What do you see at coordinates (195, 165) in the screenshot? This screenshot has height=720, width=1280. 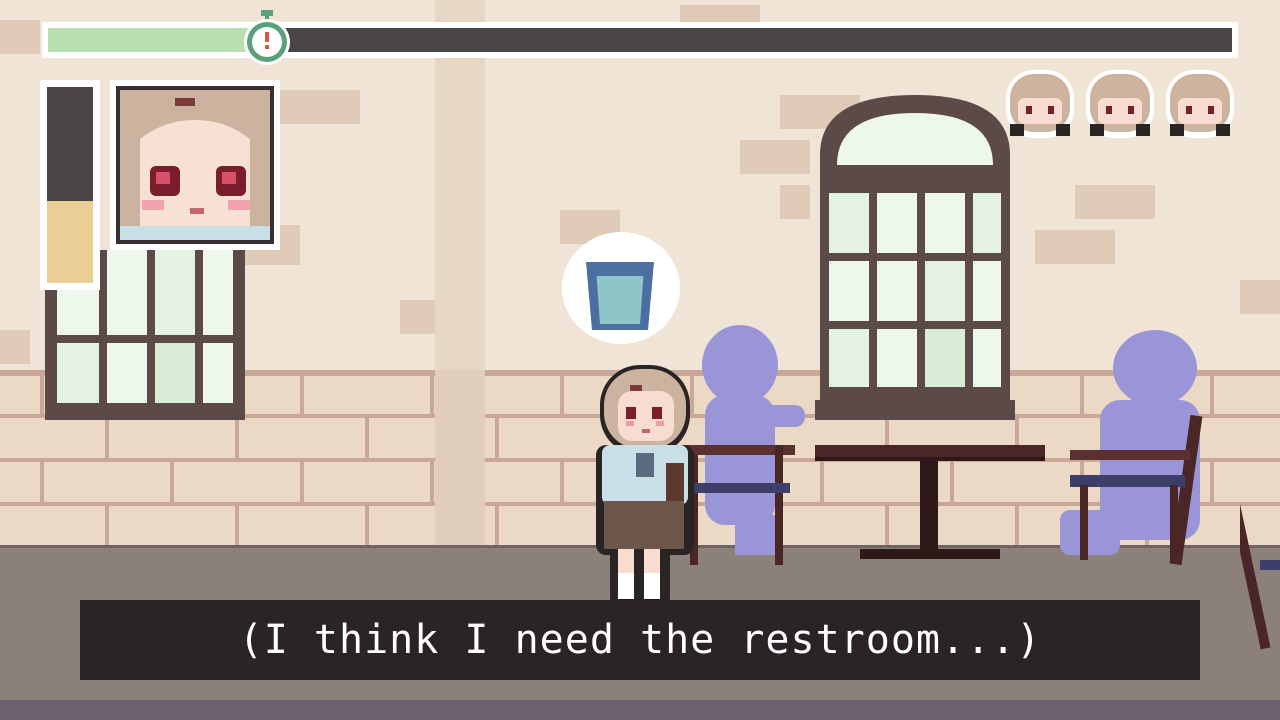 I see `character-portrait` at bounding box center [195, 165].